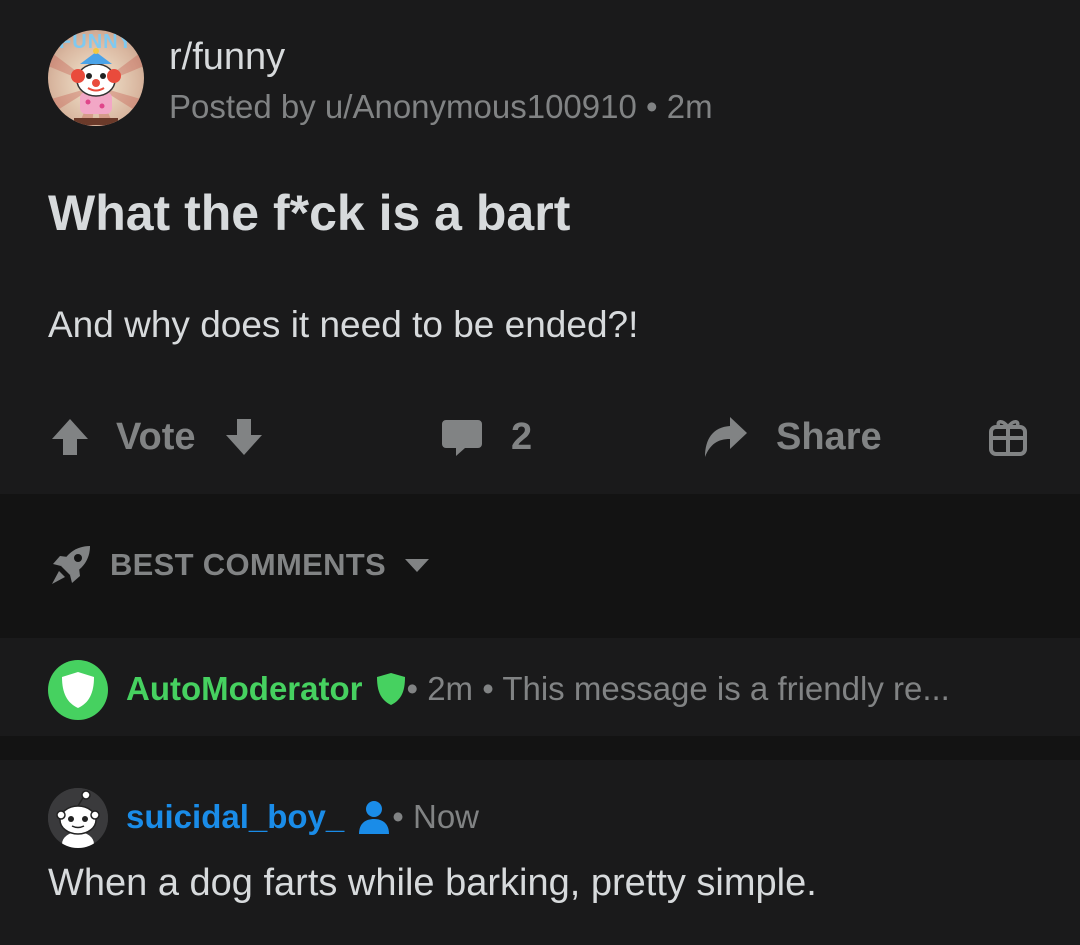 This screenshot has height=945, width=1080. Describe the element at coordinates (244, 689) in the screenshot. I see `comment-author: AutoModerator` at that location.